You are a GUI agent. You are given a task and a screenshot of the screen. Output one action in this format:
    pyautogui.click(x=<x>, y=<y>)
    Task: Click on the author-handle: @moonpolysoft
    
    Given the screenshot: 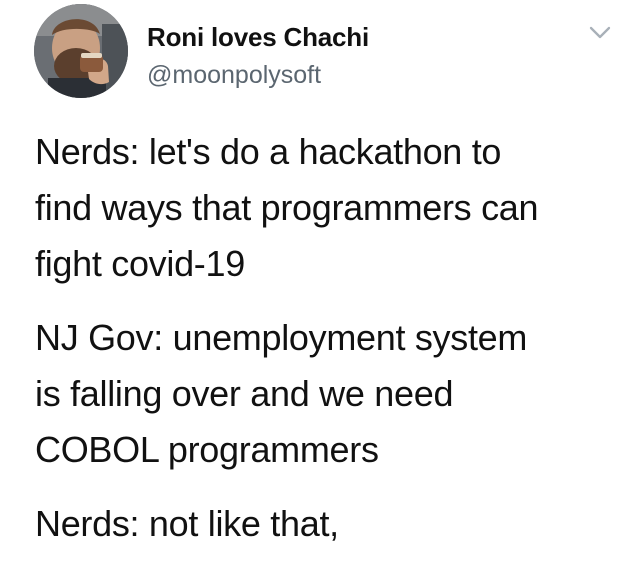 What is the action you would take?
    pyautogui.click(x=234, y=75)
    